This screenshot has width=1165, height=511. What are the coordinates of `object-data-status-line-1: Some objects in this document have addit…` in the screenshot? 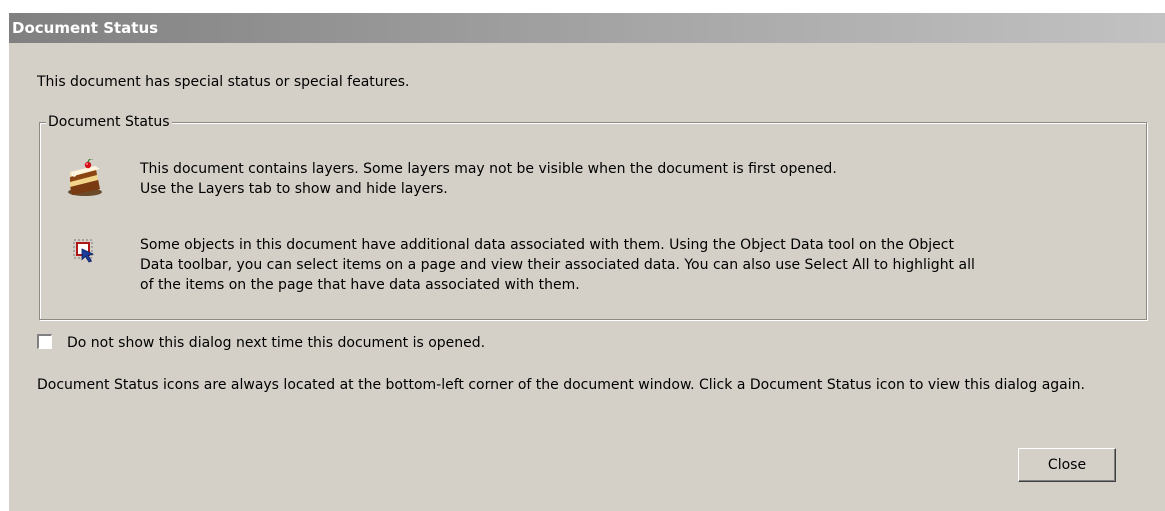 It's located at (547, 245).